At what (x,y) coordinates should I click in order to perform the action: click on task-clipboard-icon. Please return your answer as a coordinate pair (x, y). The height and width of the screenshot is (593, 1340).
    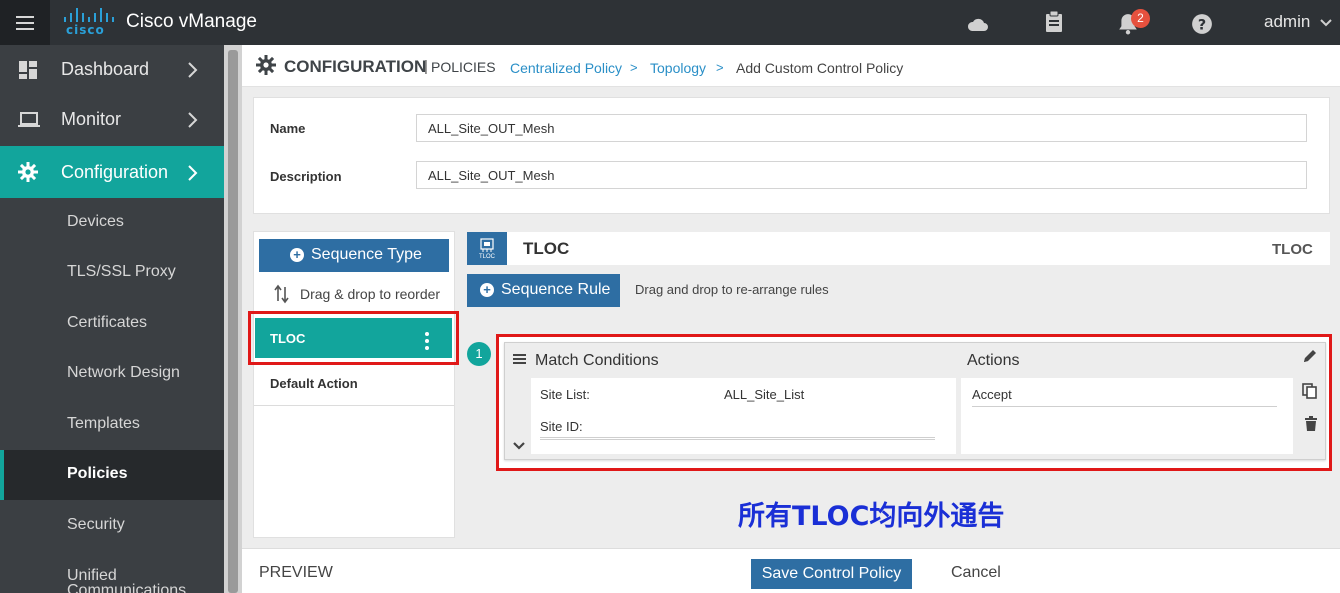
    Looking at the image, I should click on (1054, 22).